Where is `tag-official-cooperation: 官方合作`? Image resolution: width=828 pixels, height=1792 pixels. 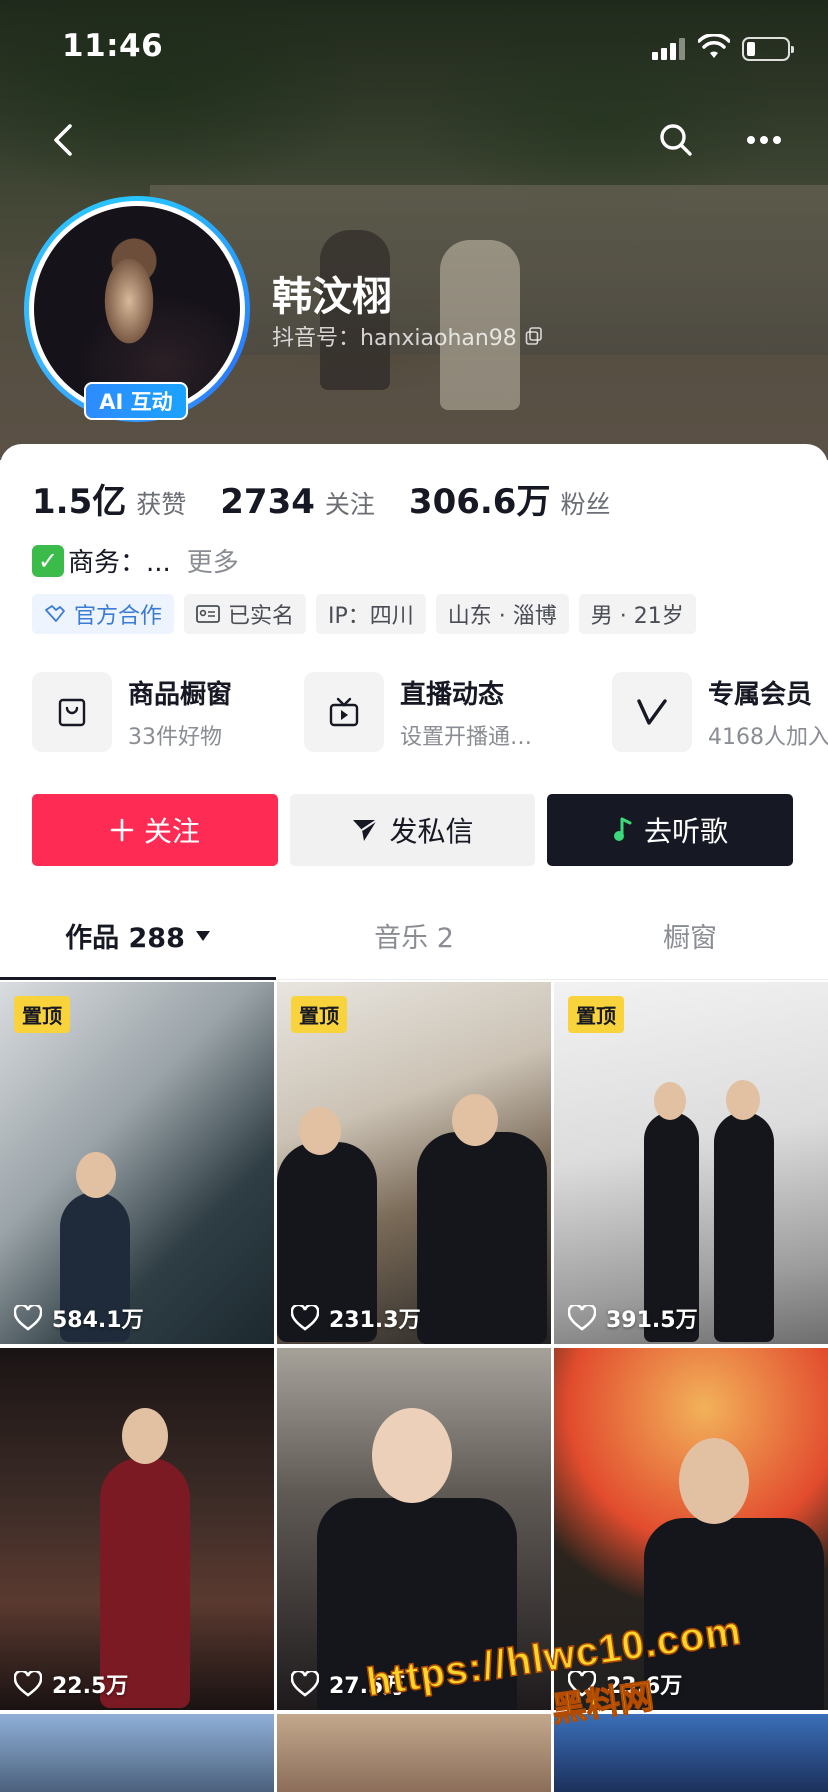
tag-official-cooperation: 官方合作 is located at coordinates (103, 614).